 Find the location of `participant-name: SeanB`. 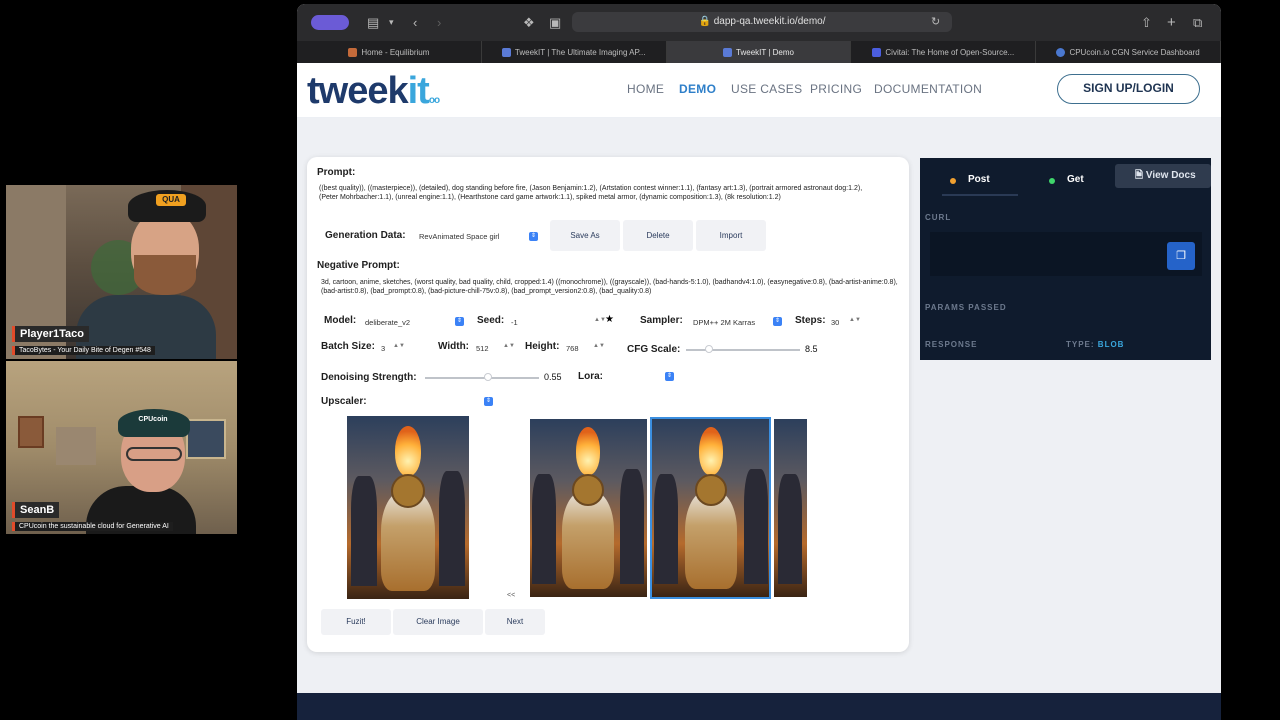

participant-name: SeanB is located at coordinates (36, 510).